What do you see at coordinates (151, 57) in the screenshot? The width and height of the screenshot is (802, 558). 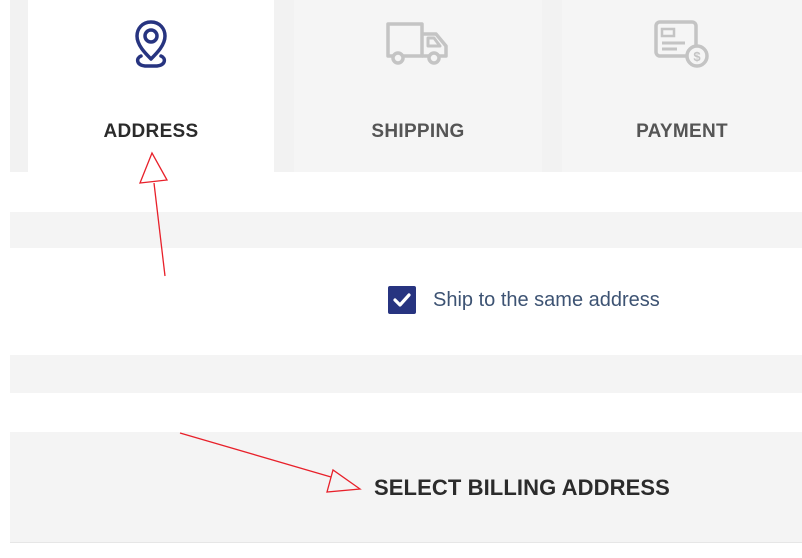 I see `map-pin-icon` at bounding box center [151, 57].